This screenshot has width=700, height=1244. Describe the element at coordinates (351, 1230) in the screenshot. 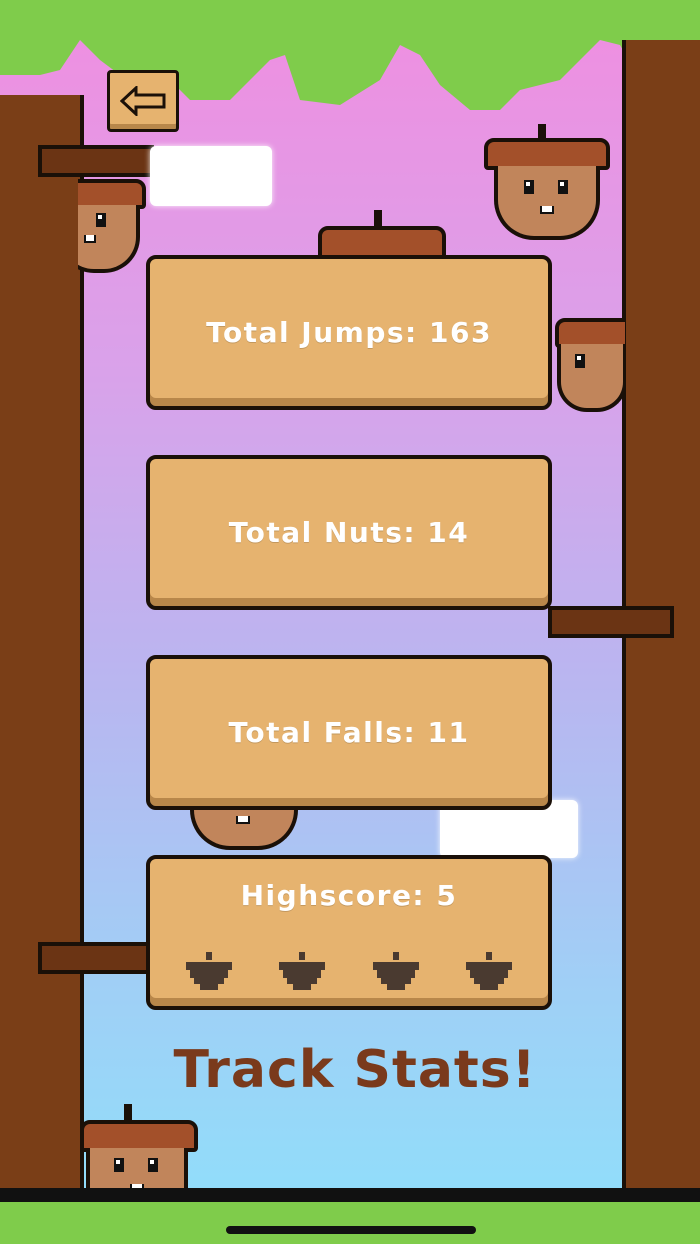

I see `home-indicator` at that location.